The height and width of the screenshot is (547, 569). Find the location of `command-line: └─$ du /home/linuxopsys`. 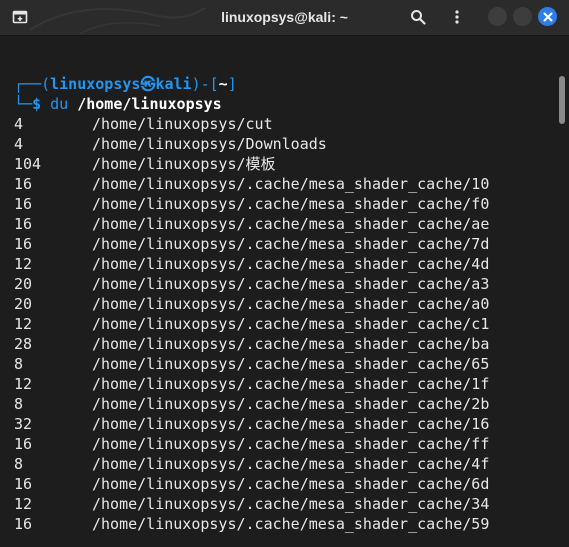

command-line: └─$ du /home/linuxopsys is located at coordinates (118, 104).